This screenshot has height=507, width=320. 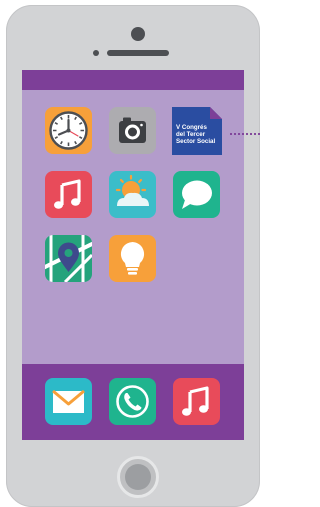 I want to click on phone-handset-icon, so click(x=132, y=401).